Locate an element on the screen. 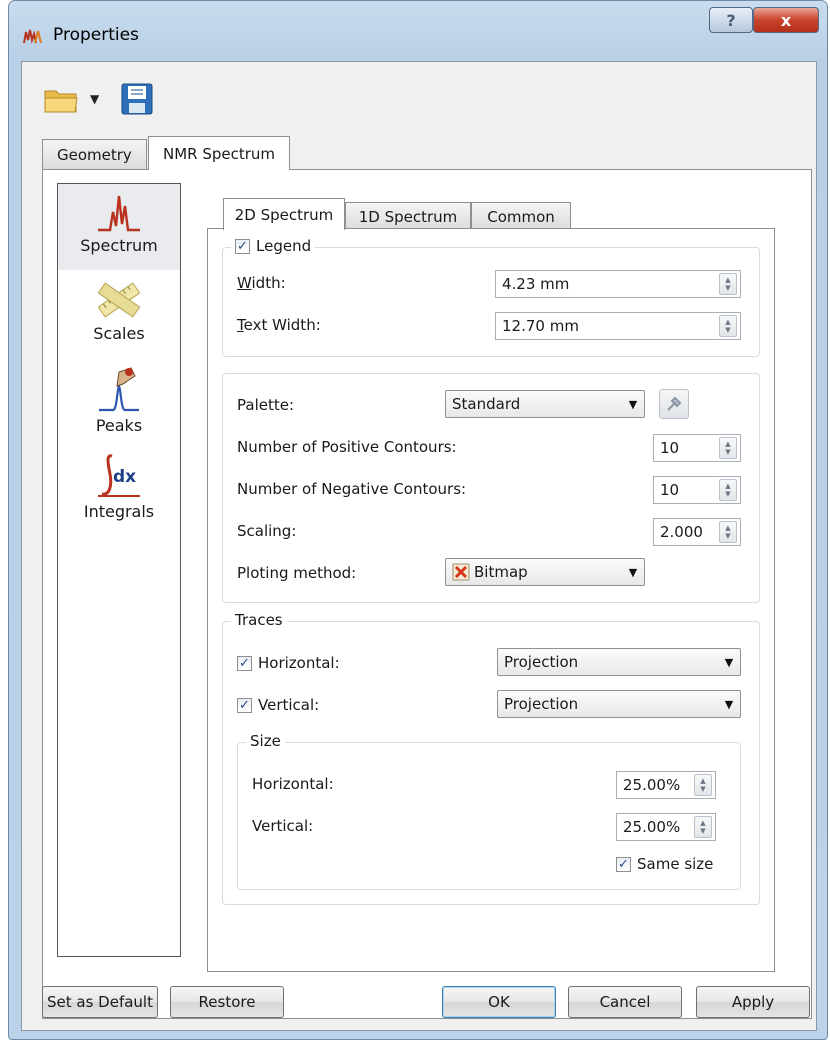  nav-item-scales: Scales is located at coordinates (119, 314).